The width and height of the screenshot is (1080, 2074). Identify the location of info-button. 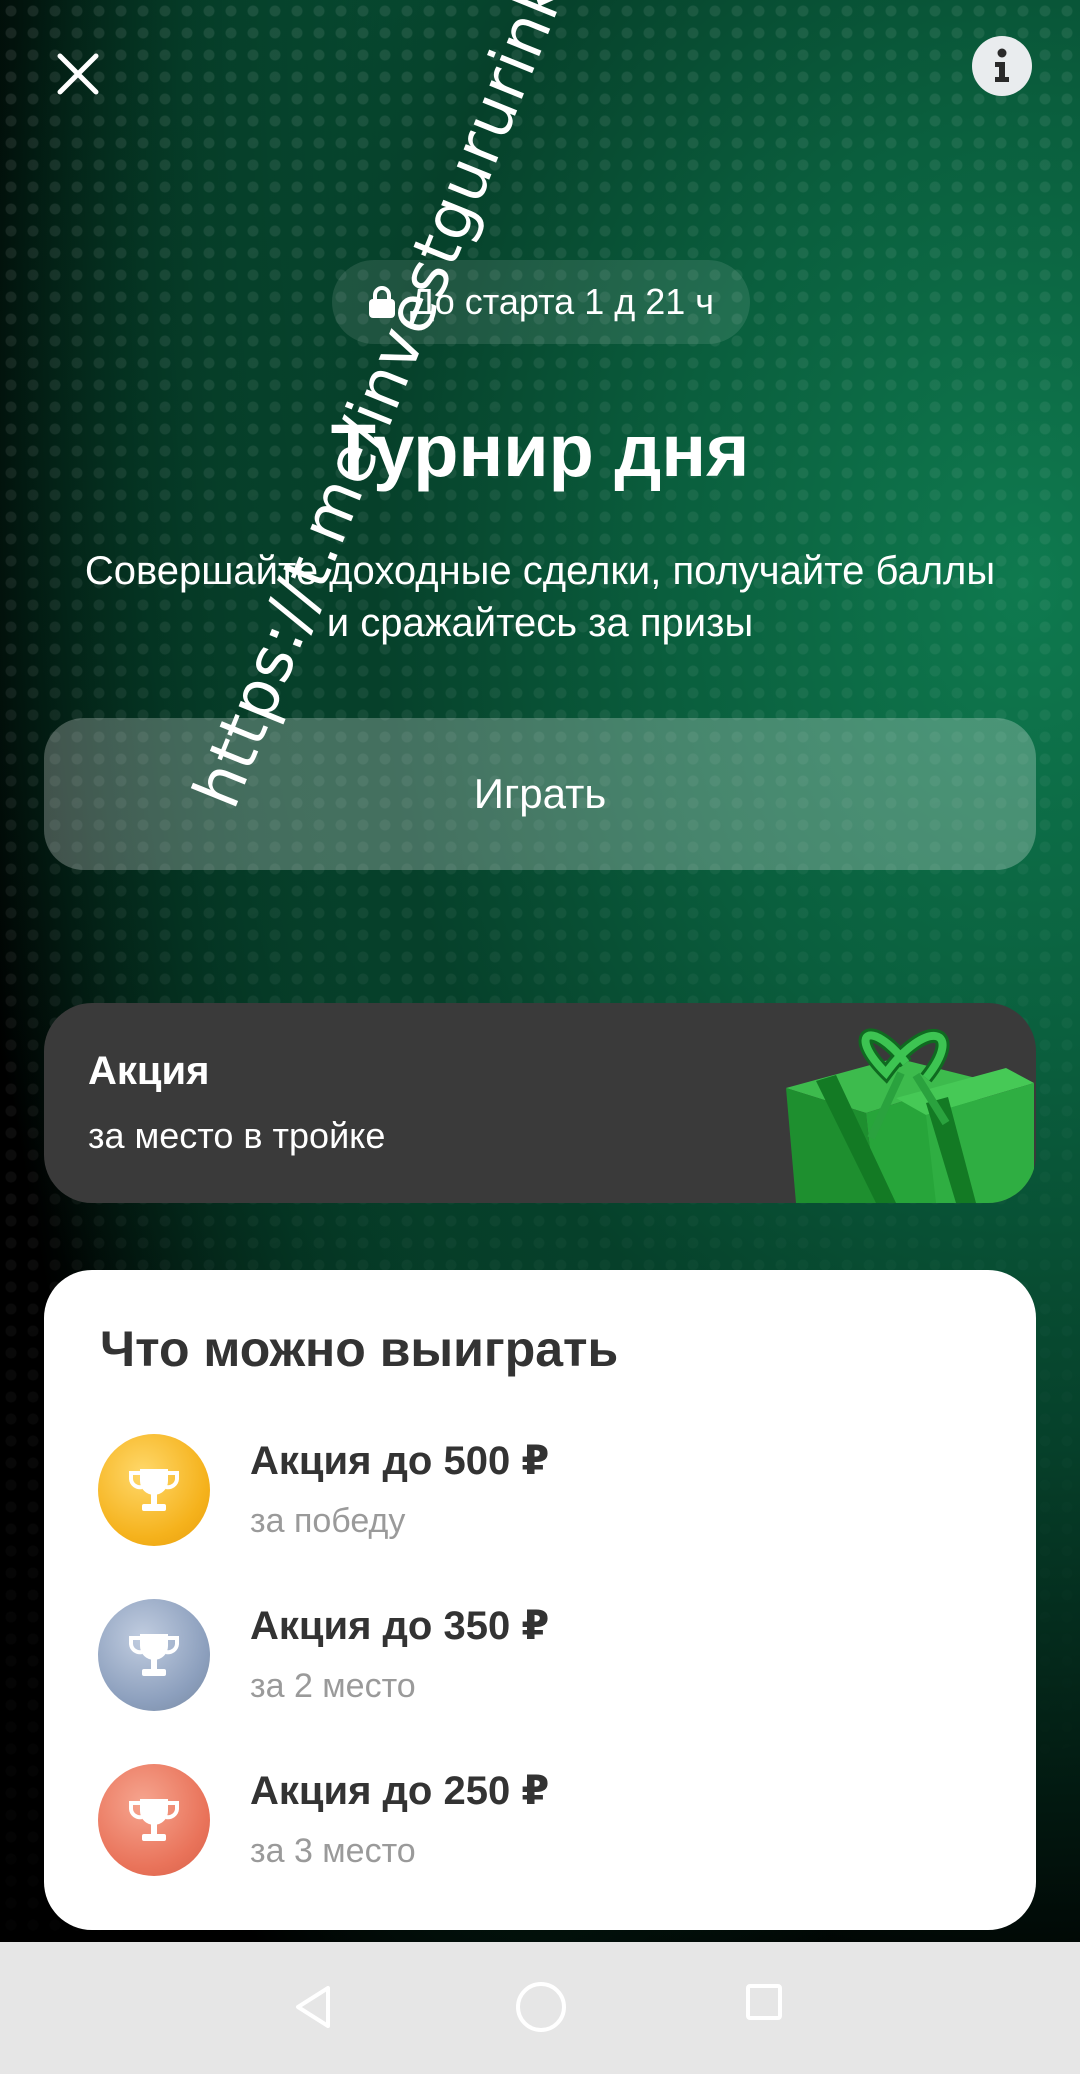
(1002, 66).